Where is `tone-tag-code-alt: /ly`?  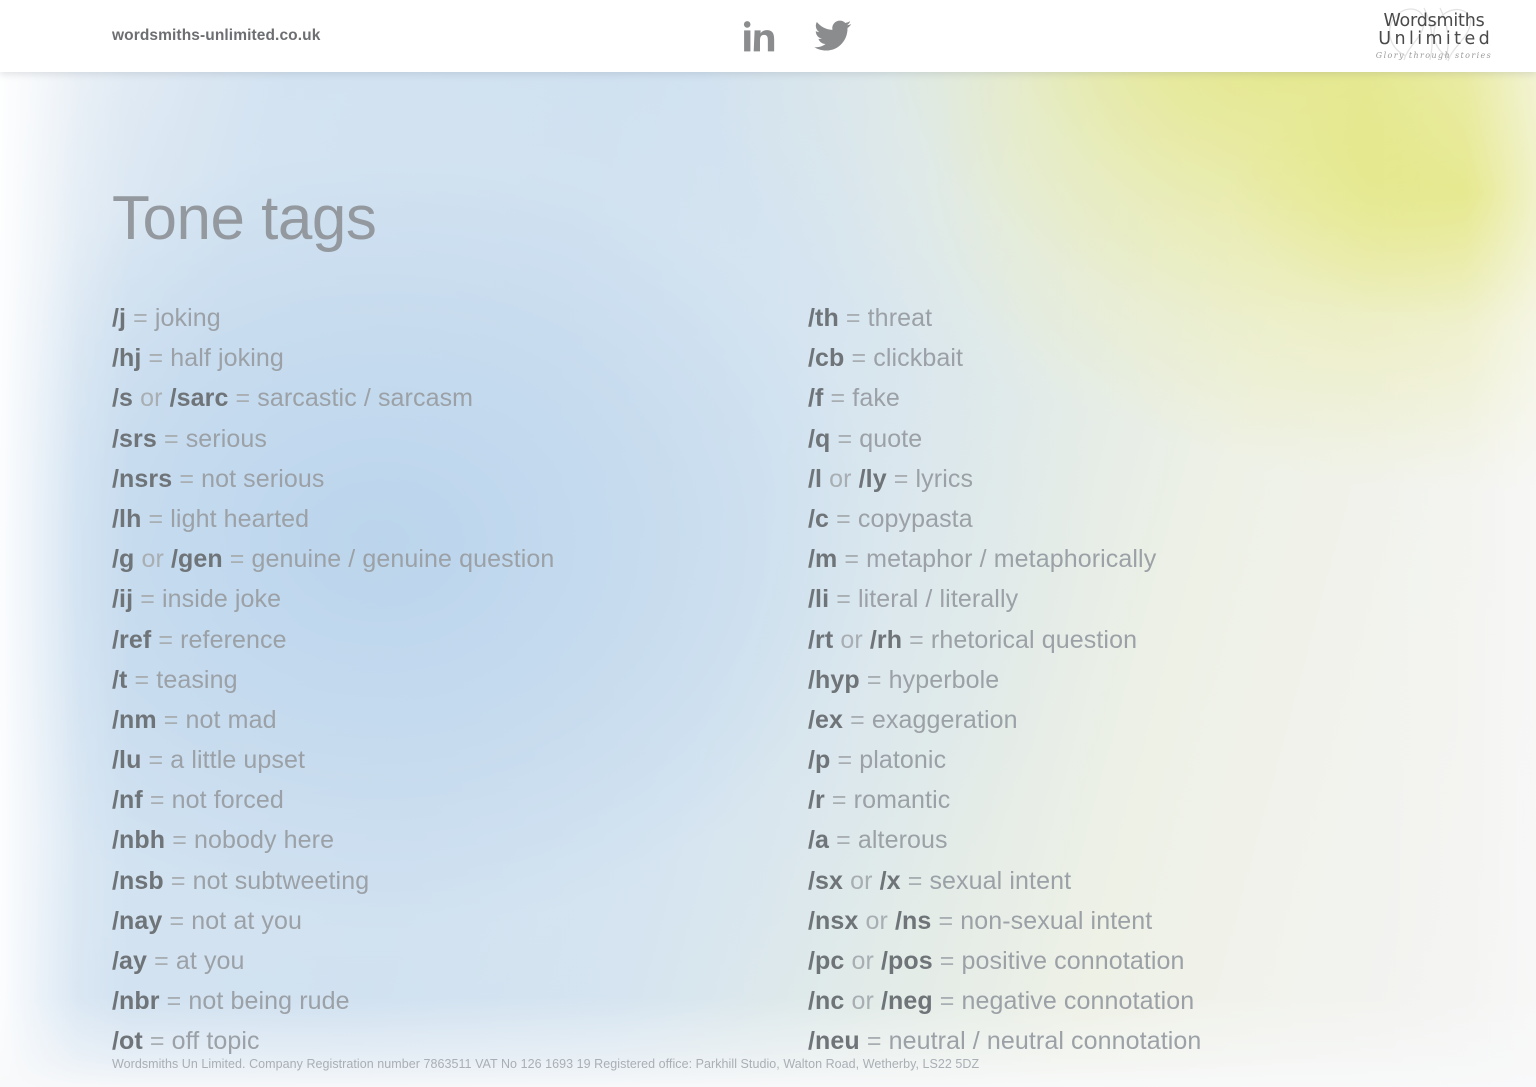
tone-tag-code-alt: /ly is located at coordinates (872, 478).